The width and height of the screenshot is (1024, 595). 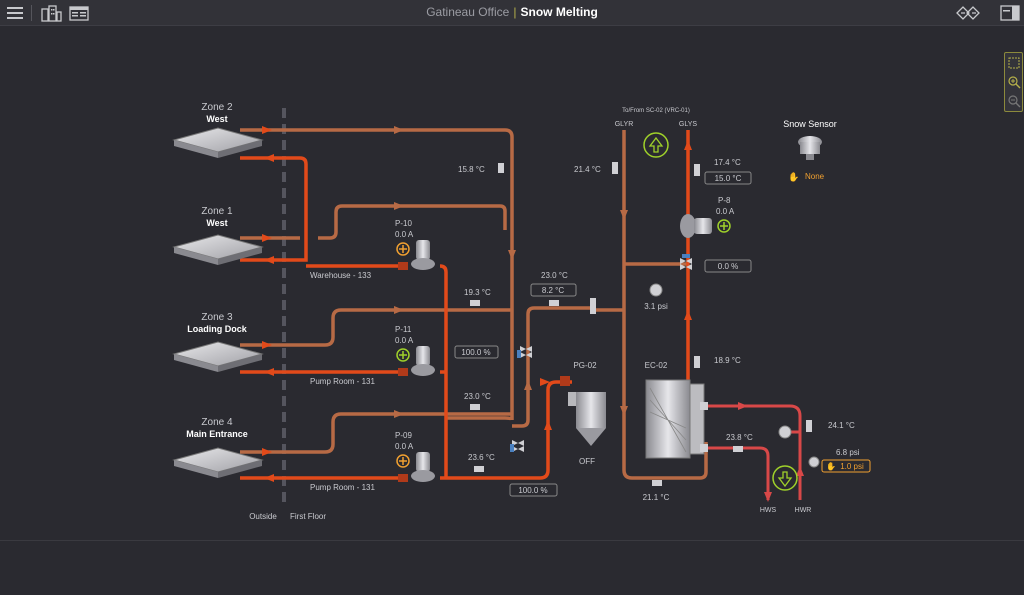 I want to click on pump-p09-name: P-09, so click(x=403, y=435).